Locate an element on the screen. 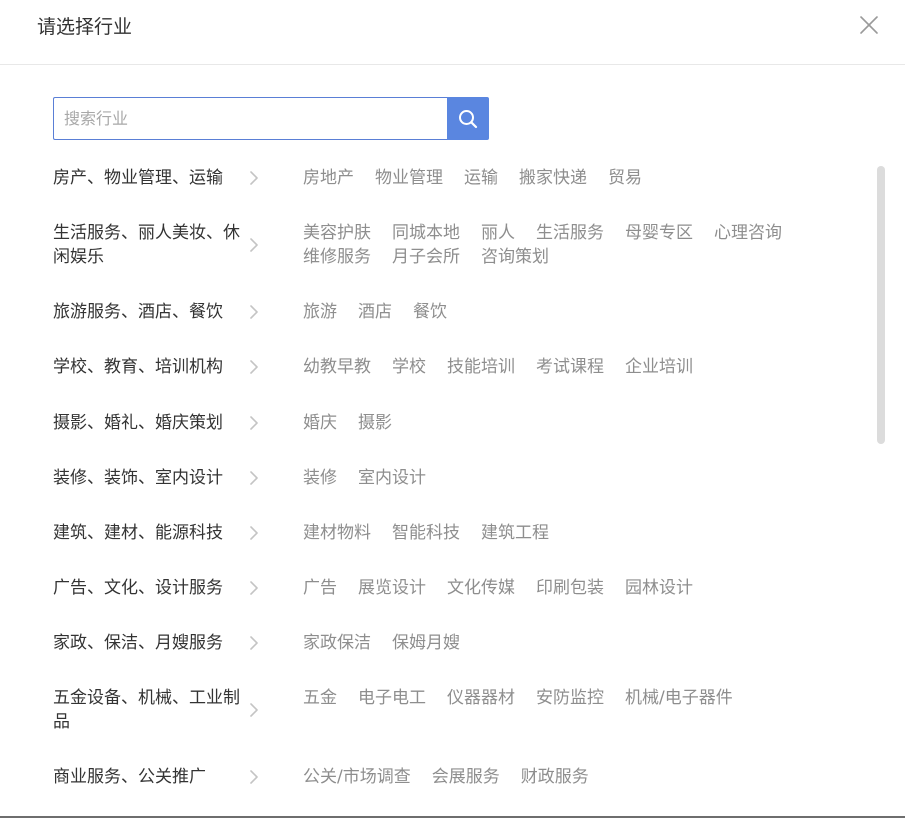 The height and width of the screenshot is (818, 905). search-button is located at coordinates (468, 118).